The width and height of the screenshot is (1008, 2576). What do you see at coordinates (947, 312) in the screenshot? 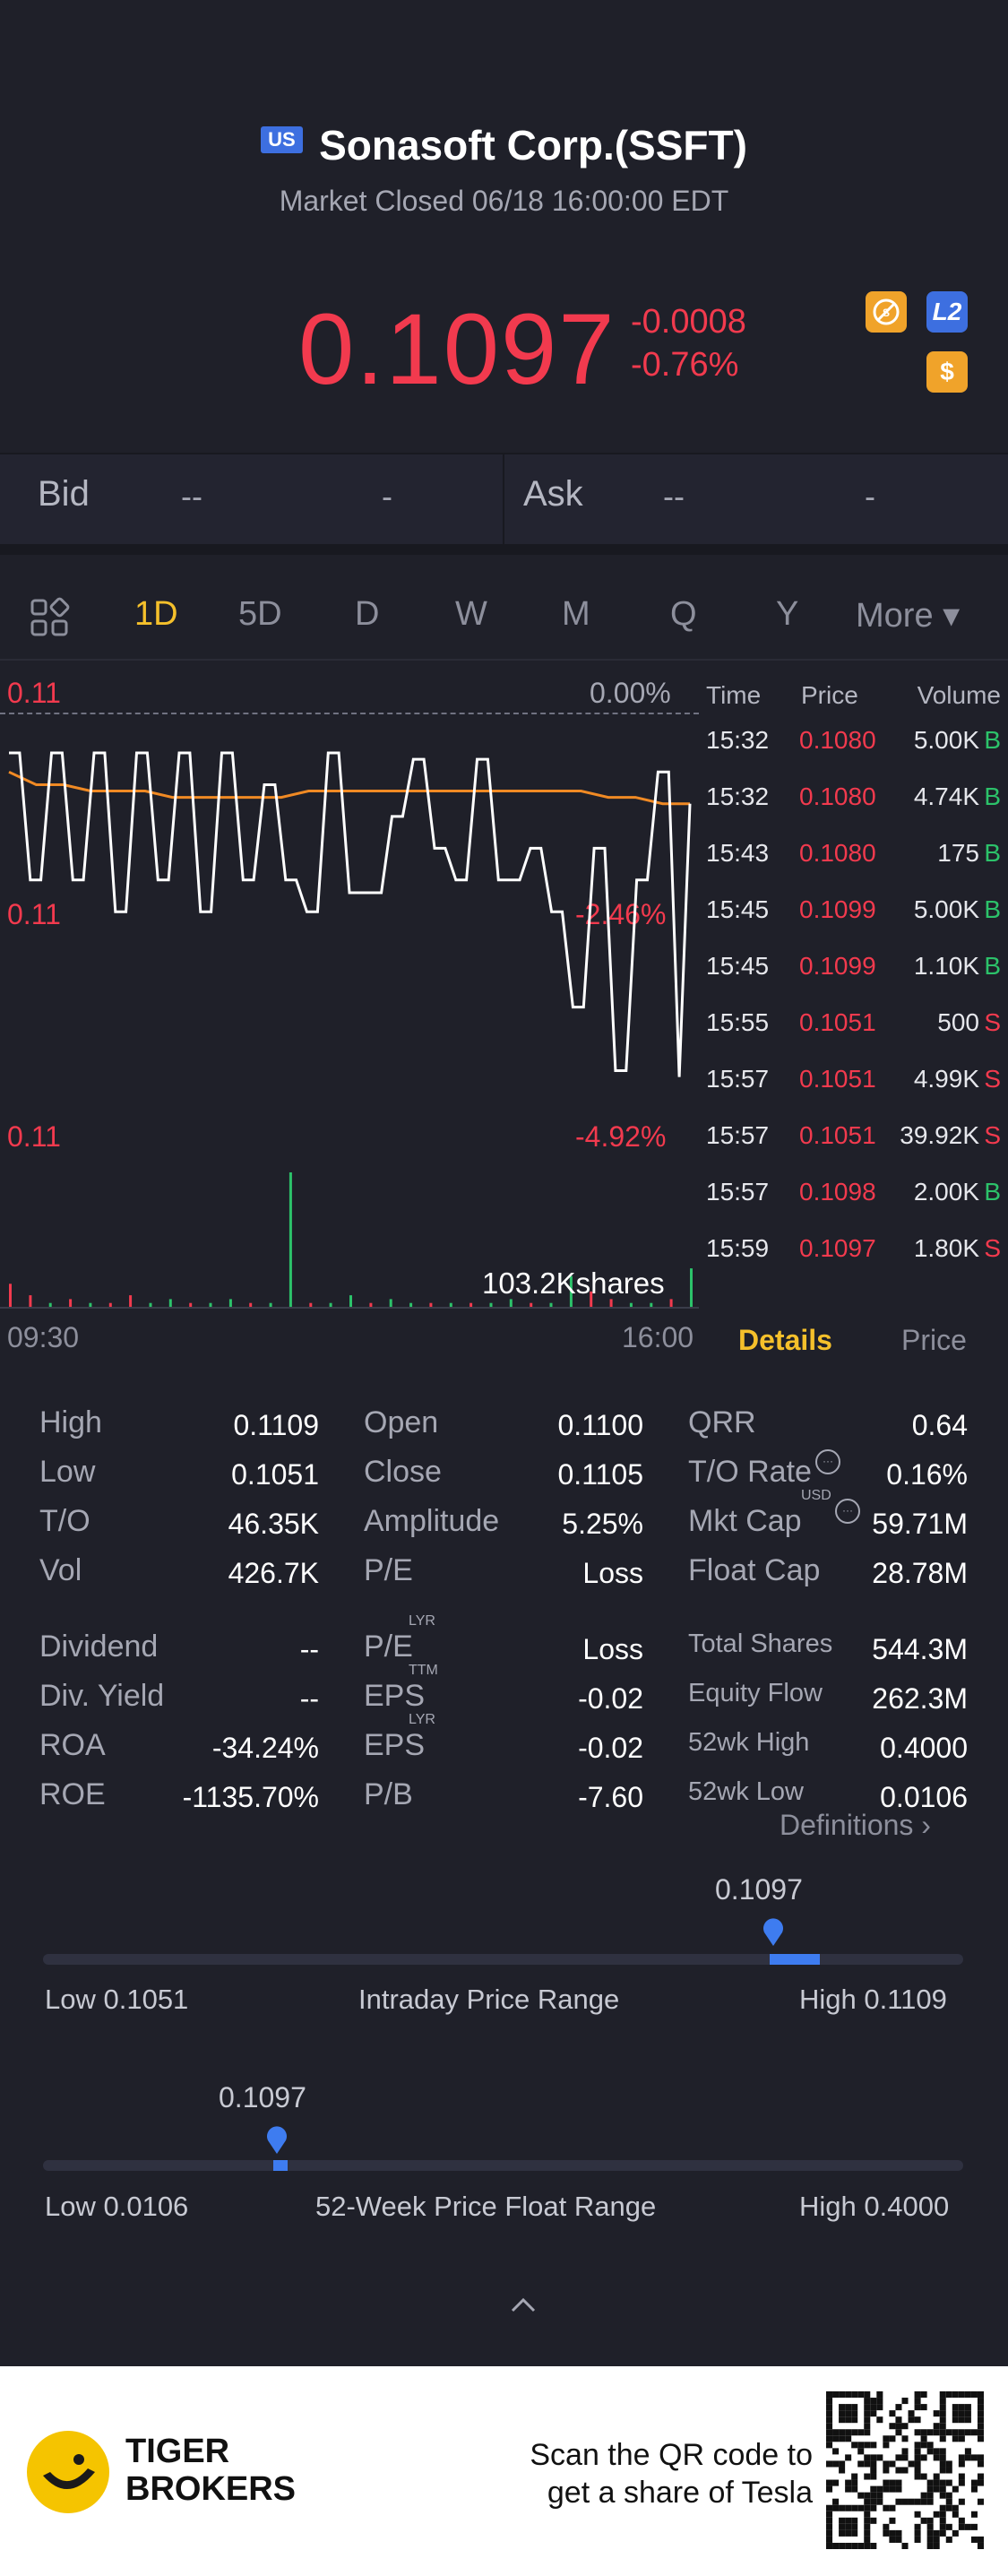
I see `level2-icon: L2` at bounding box center [947, 312].